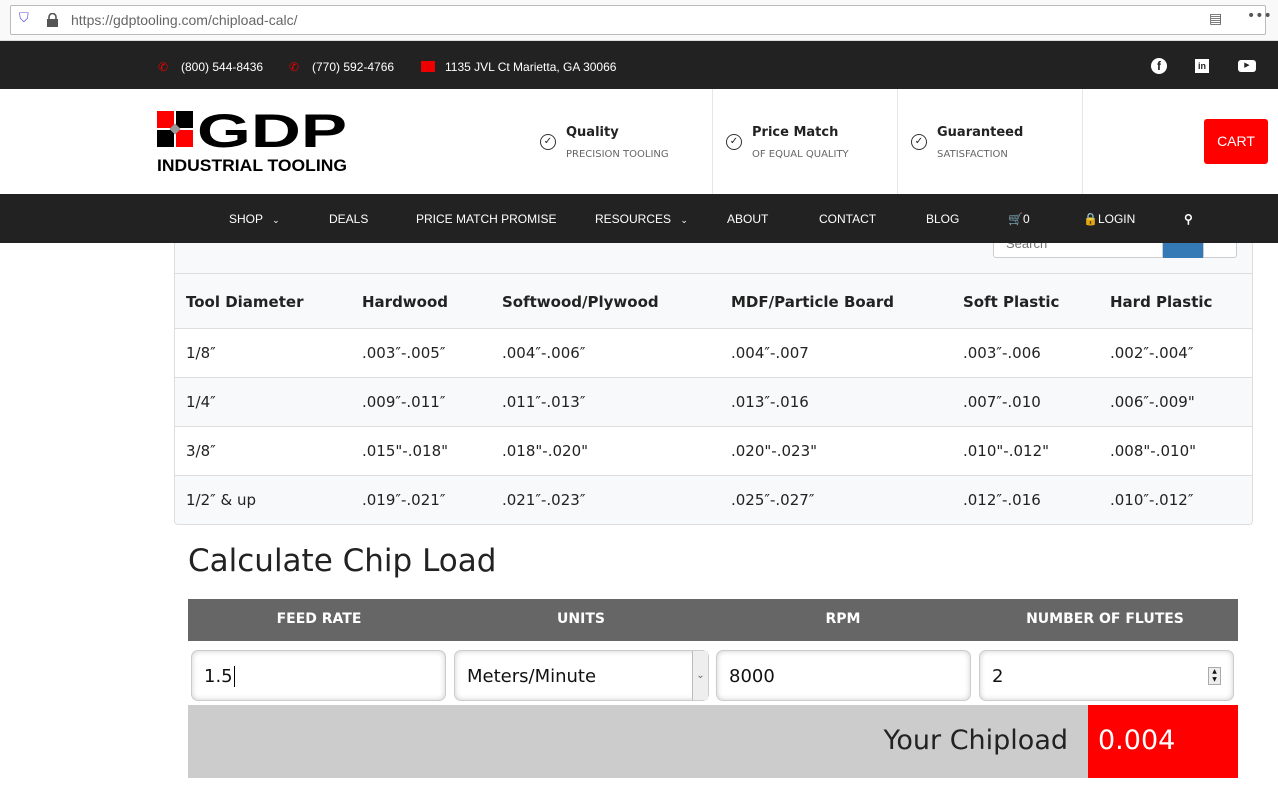 This screenshot has height=789, width=1278. What do you see at coordinates (342, 561) in the screenshot?
I see `calc-title: Calculate Chip Load` at bounding box center [342, 561].